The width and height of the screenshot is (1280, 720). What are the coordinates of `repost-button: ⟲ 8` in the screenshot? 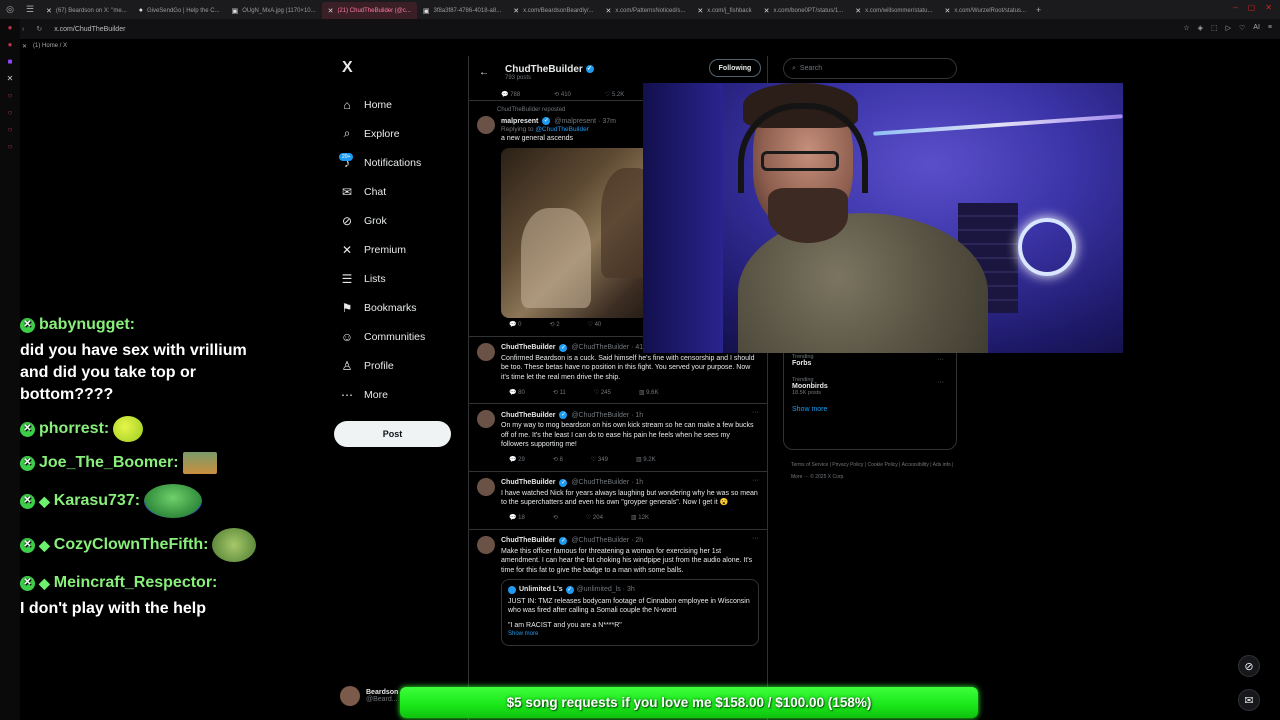 It's located at (558, 459).